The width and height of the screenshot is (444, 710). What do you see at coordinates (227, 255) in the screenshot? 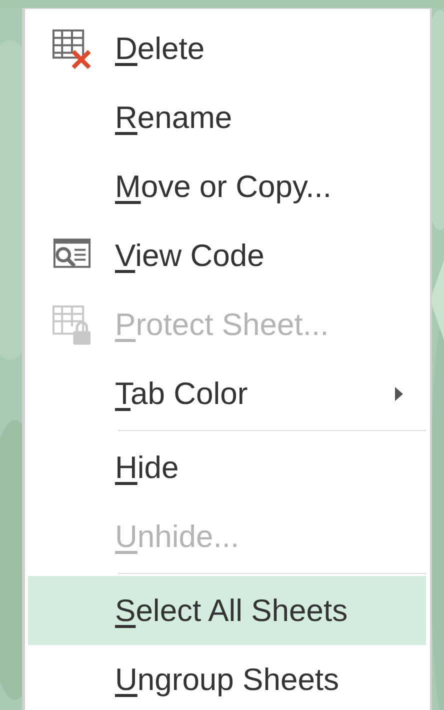
I see `menu-item: View Code` at bounding box center [227, 255].